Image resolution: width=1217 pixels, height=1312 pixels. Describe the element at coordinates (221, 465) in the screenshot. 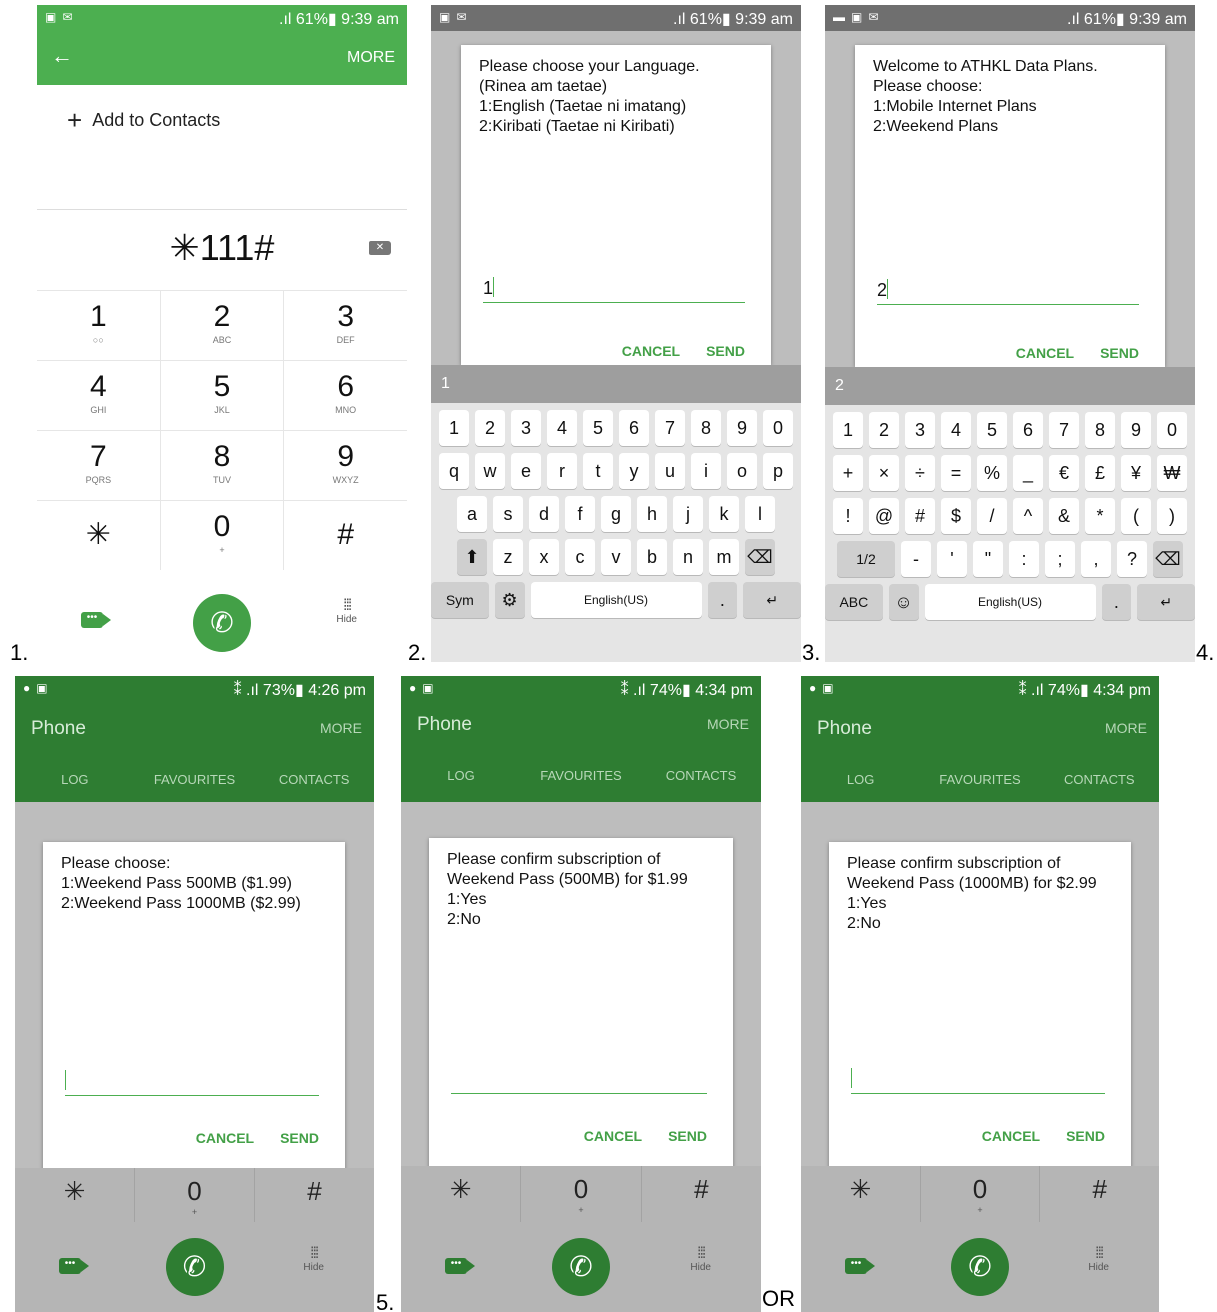

I see `key-8: 8 TUV` at that location.